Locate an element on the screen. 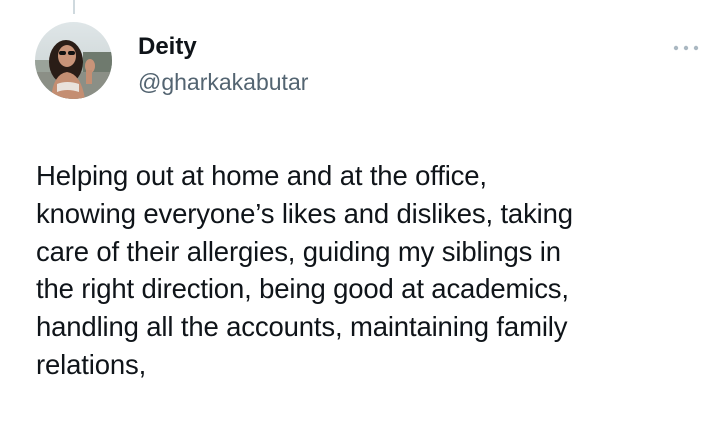 This screenshot has width=720, height=443. author-display-name: Deity is located at coordinates (167, 47).